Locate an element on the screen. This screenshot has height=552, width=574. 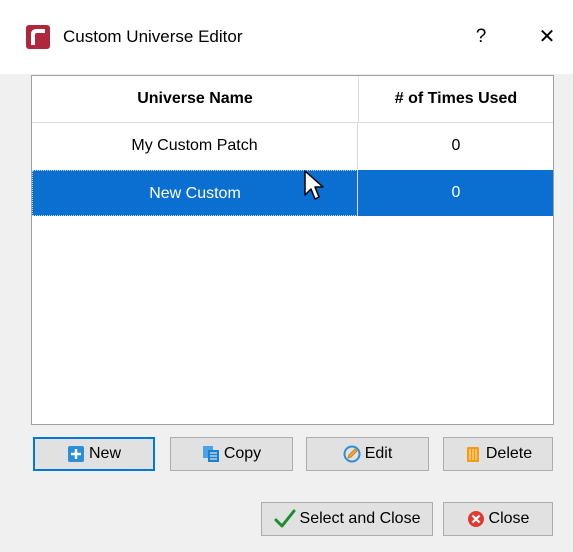
help-button: ? is located at coordinates (481, 37).